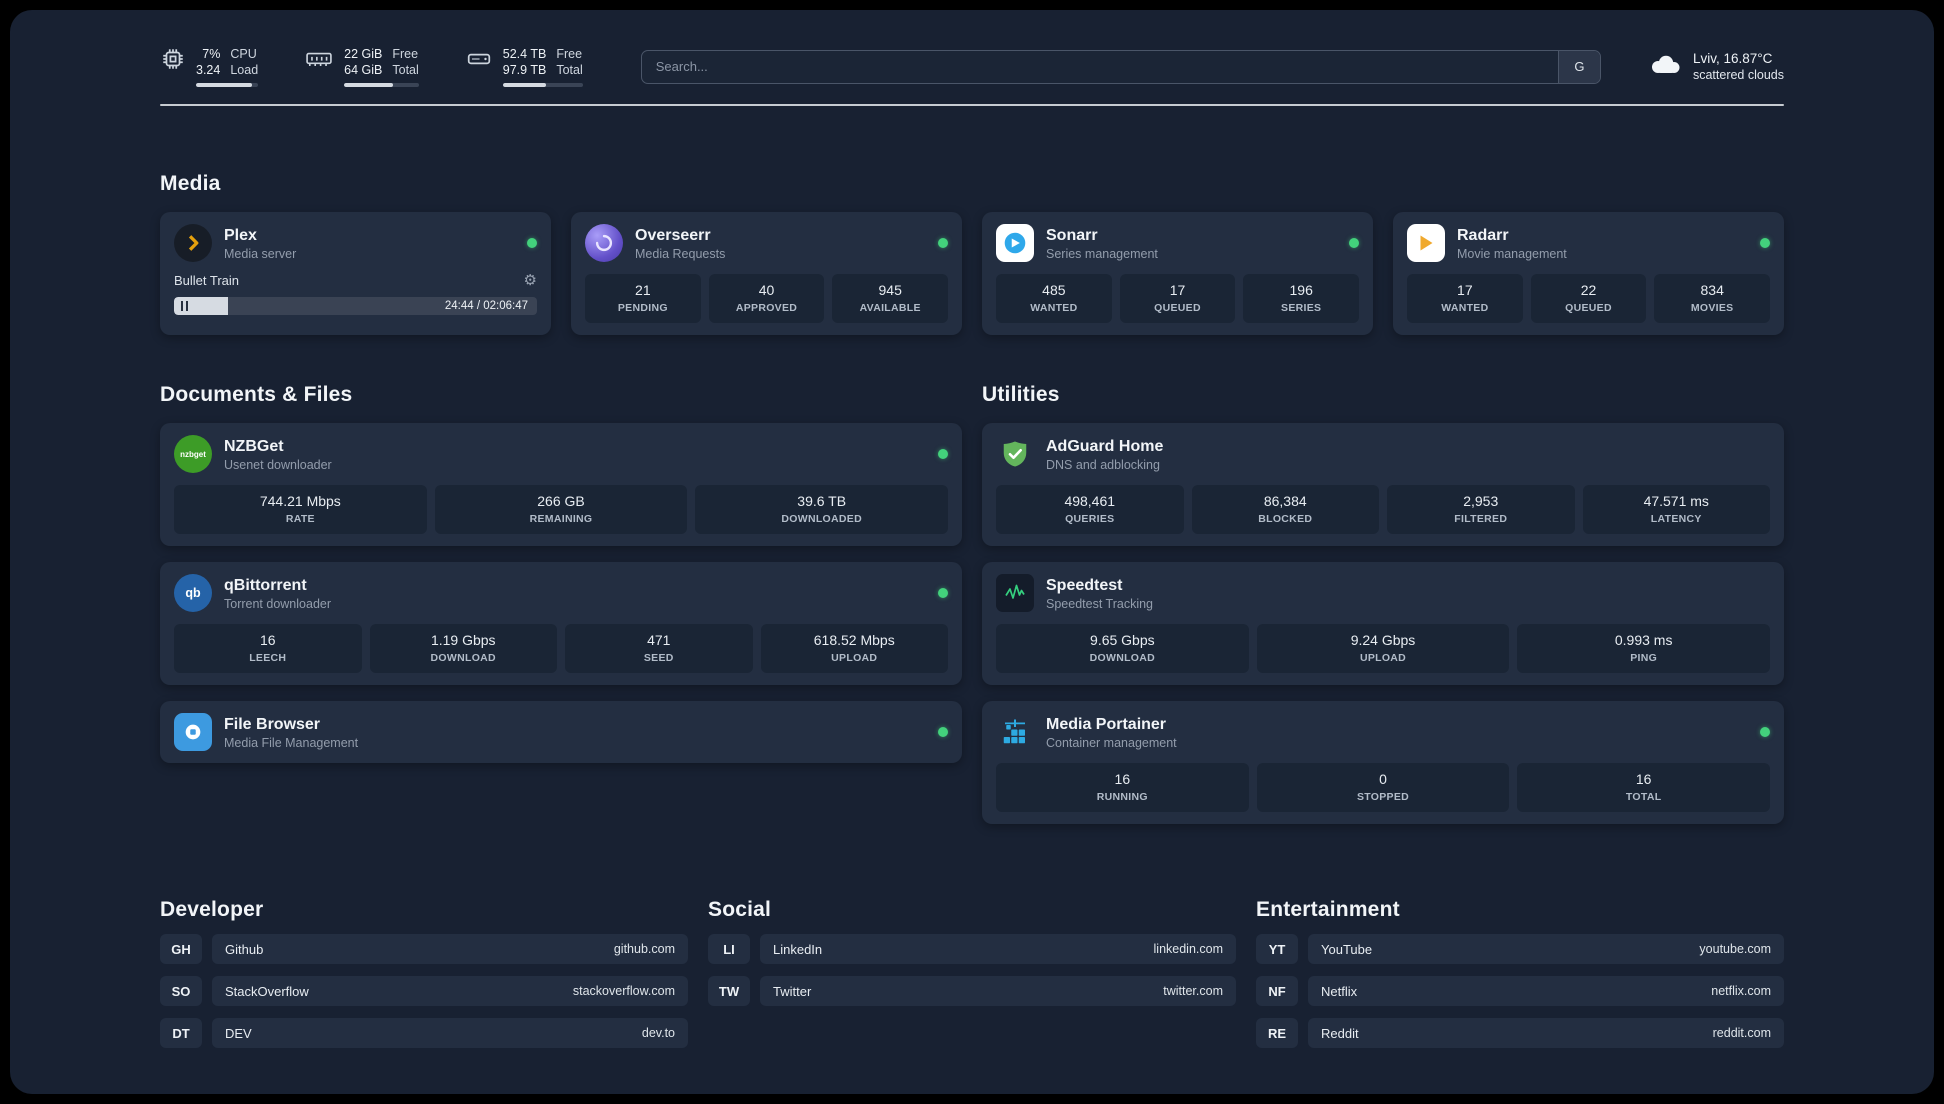  I want to click on memory-total-label: Total, so click(405, 70).